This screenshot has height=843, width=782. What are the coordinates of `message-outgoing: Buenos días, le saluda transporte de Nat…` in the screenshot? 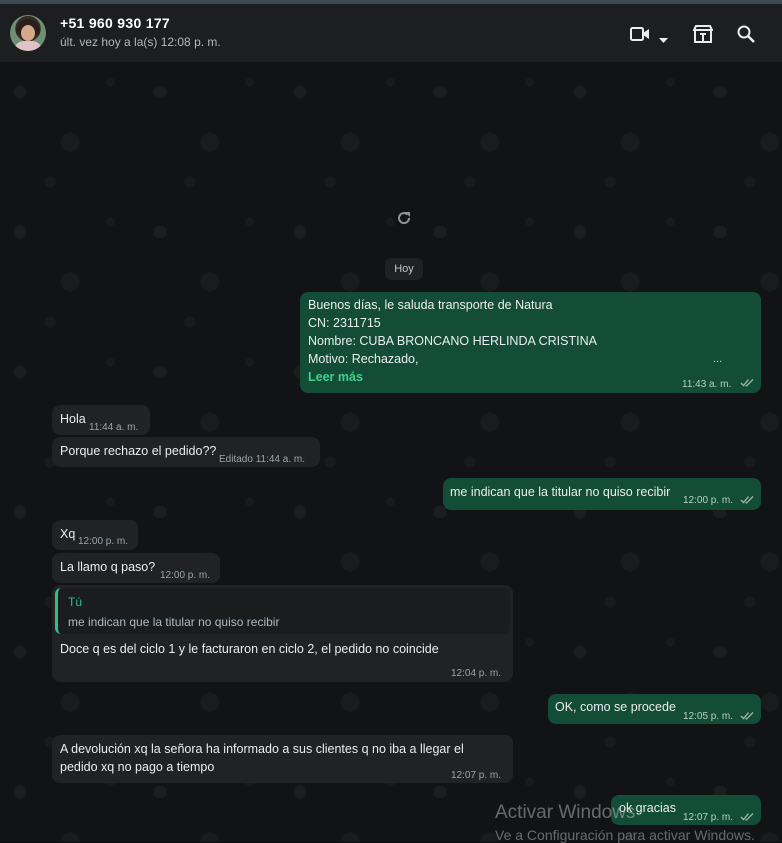 It's located at (530, 342).